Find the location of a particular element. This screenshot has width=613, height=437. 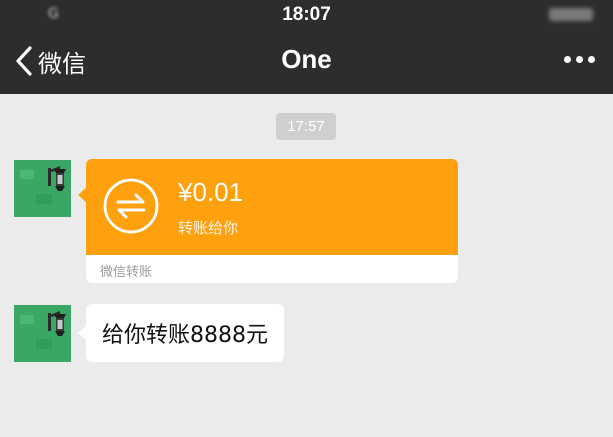

status-bar: G 18:07 is located at coordinates (306, 15).